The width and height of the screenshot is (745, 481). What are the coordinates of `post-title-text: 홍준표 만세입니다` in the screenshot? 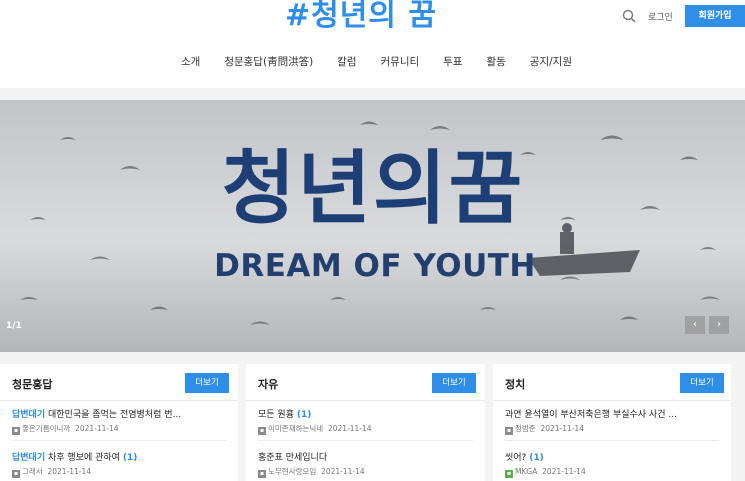 It's located at (293, 458).